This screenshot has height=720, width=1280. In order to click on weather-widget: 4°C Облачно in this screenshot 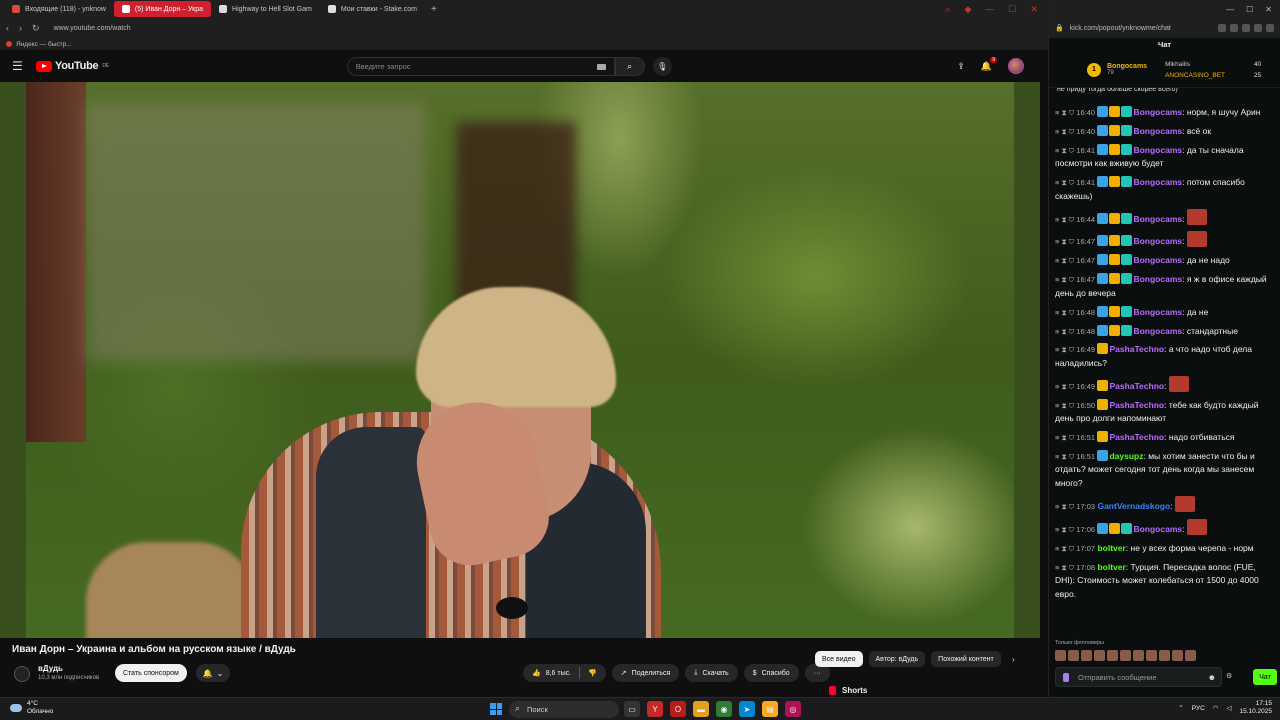, I will do `click(31, 708)`.